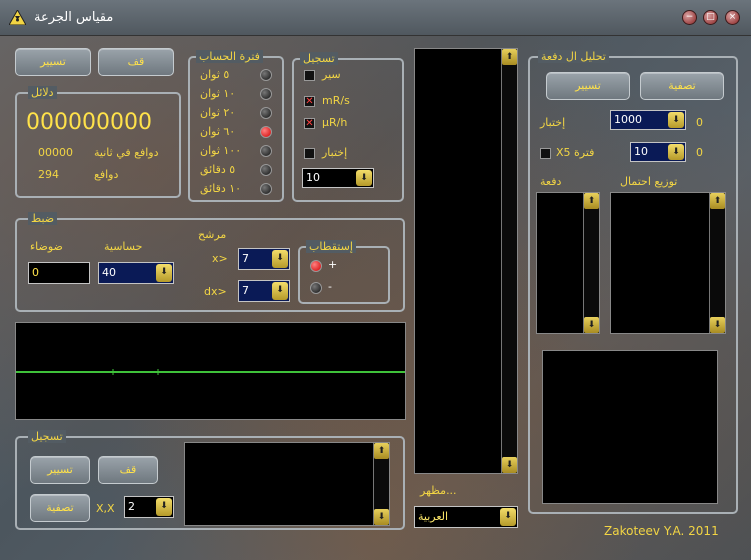 The height and width of the screenshot is (560, 751). Describe the element at coordinates (568, 263) in the screenshot. I see `batch-list: ⬆ ⬇` at that location.